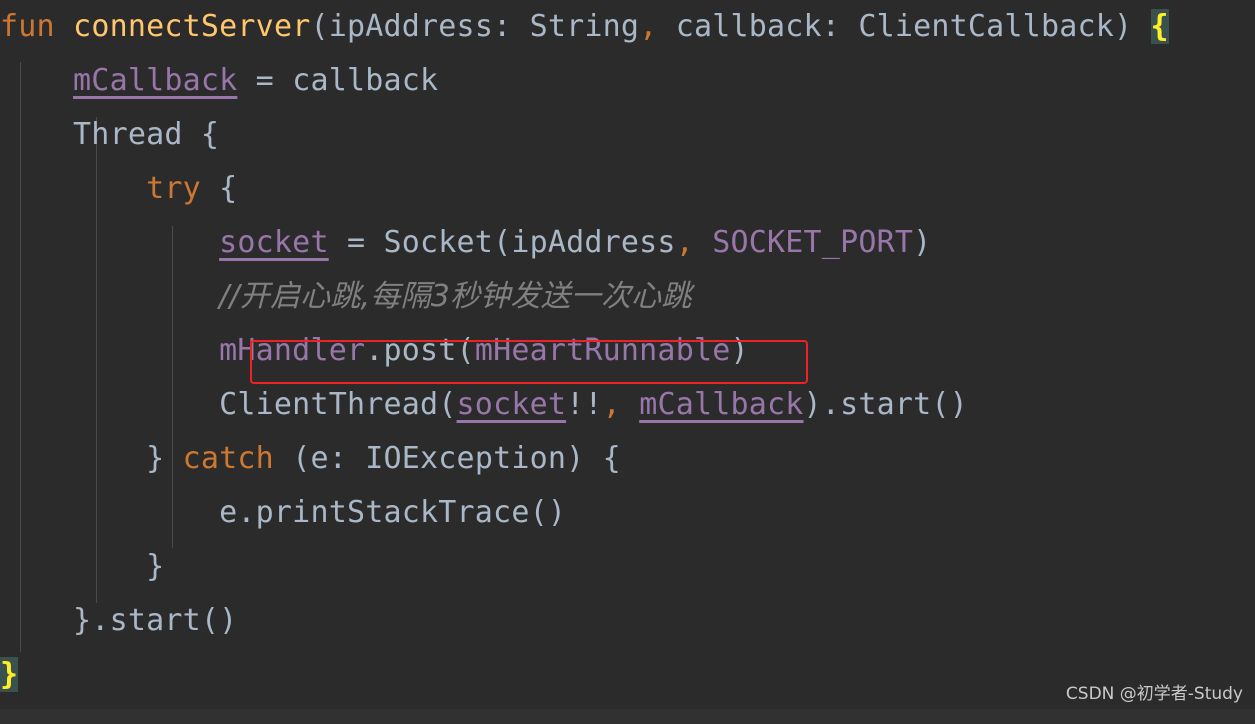 This screenshot has height=724, width=1255. What do you see at coordinates (283, 512) in the screenshot?
I see `code-token: e.printStackTrace()` at bounding box center [283, 512].